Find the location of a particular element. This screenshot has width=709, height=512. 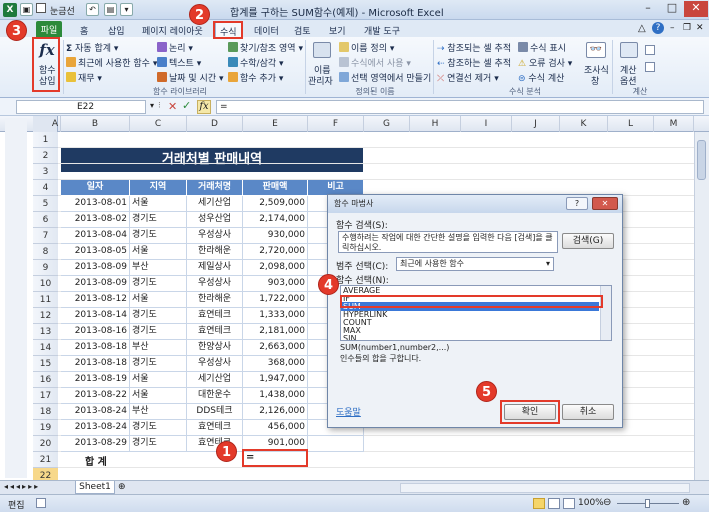

sheet-tab-sheet1: Sheet1 is located at coordinates (95, 487).